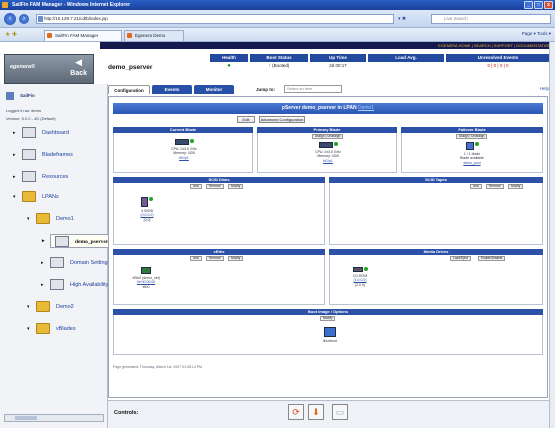 The width and height of the screenshot is (555, 428). I want to click on egenera-logo: egenera®, so click(23, 67).